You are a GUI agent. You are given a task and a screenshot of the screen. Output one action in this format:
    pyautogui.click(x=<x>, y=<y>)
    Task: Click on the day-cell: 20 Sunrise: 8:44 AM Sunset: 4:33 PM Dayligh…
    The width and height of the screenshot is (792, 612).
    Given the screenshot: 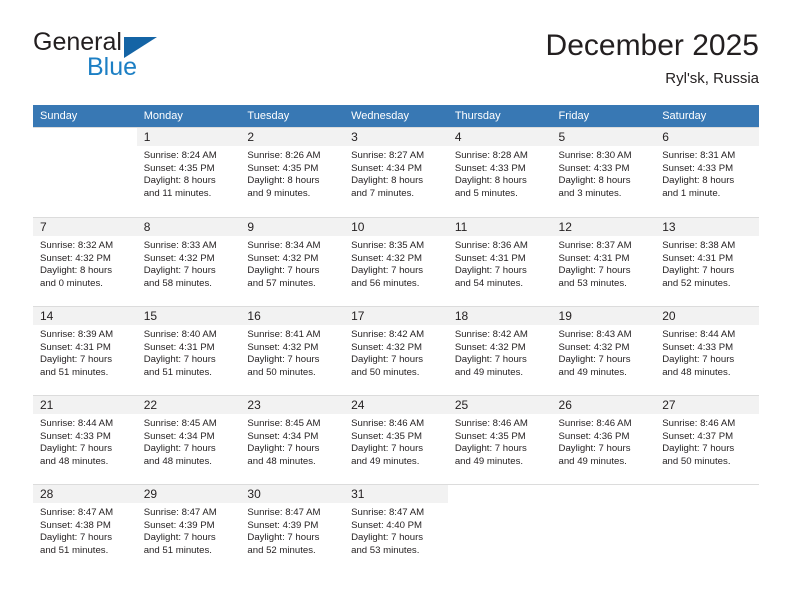 What is the action you would take?
    pyautogui.click(x=707, y=350)
    